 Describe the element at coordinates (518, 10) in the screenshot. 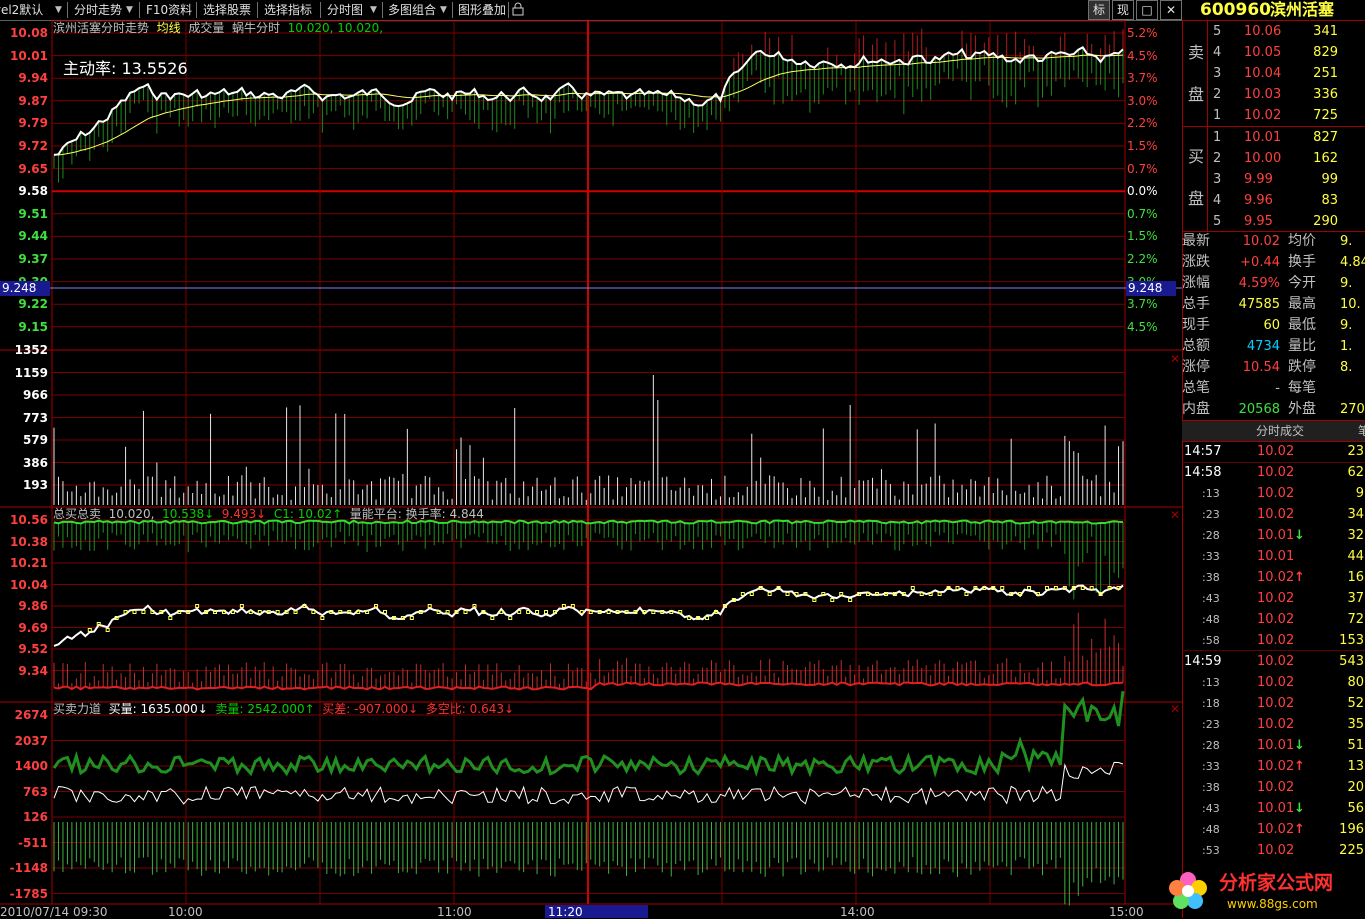

I see `lock-icon` at that location.